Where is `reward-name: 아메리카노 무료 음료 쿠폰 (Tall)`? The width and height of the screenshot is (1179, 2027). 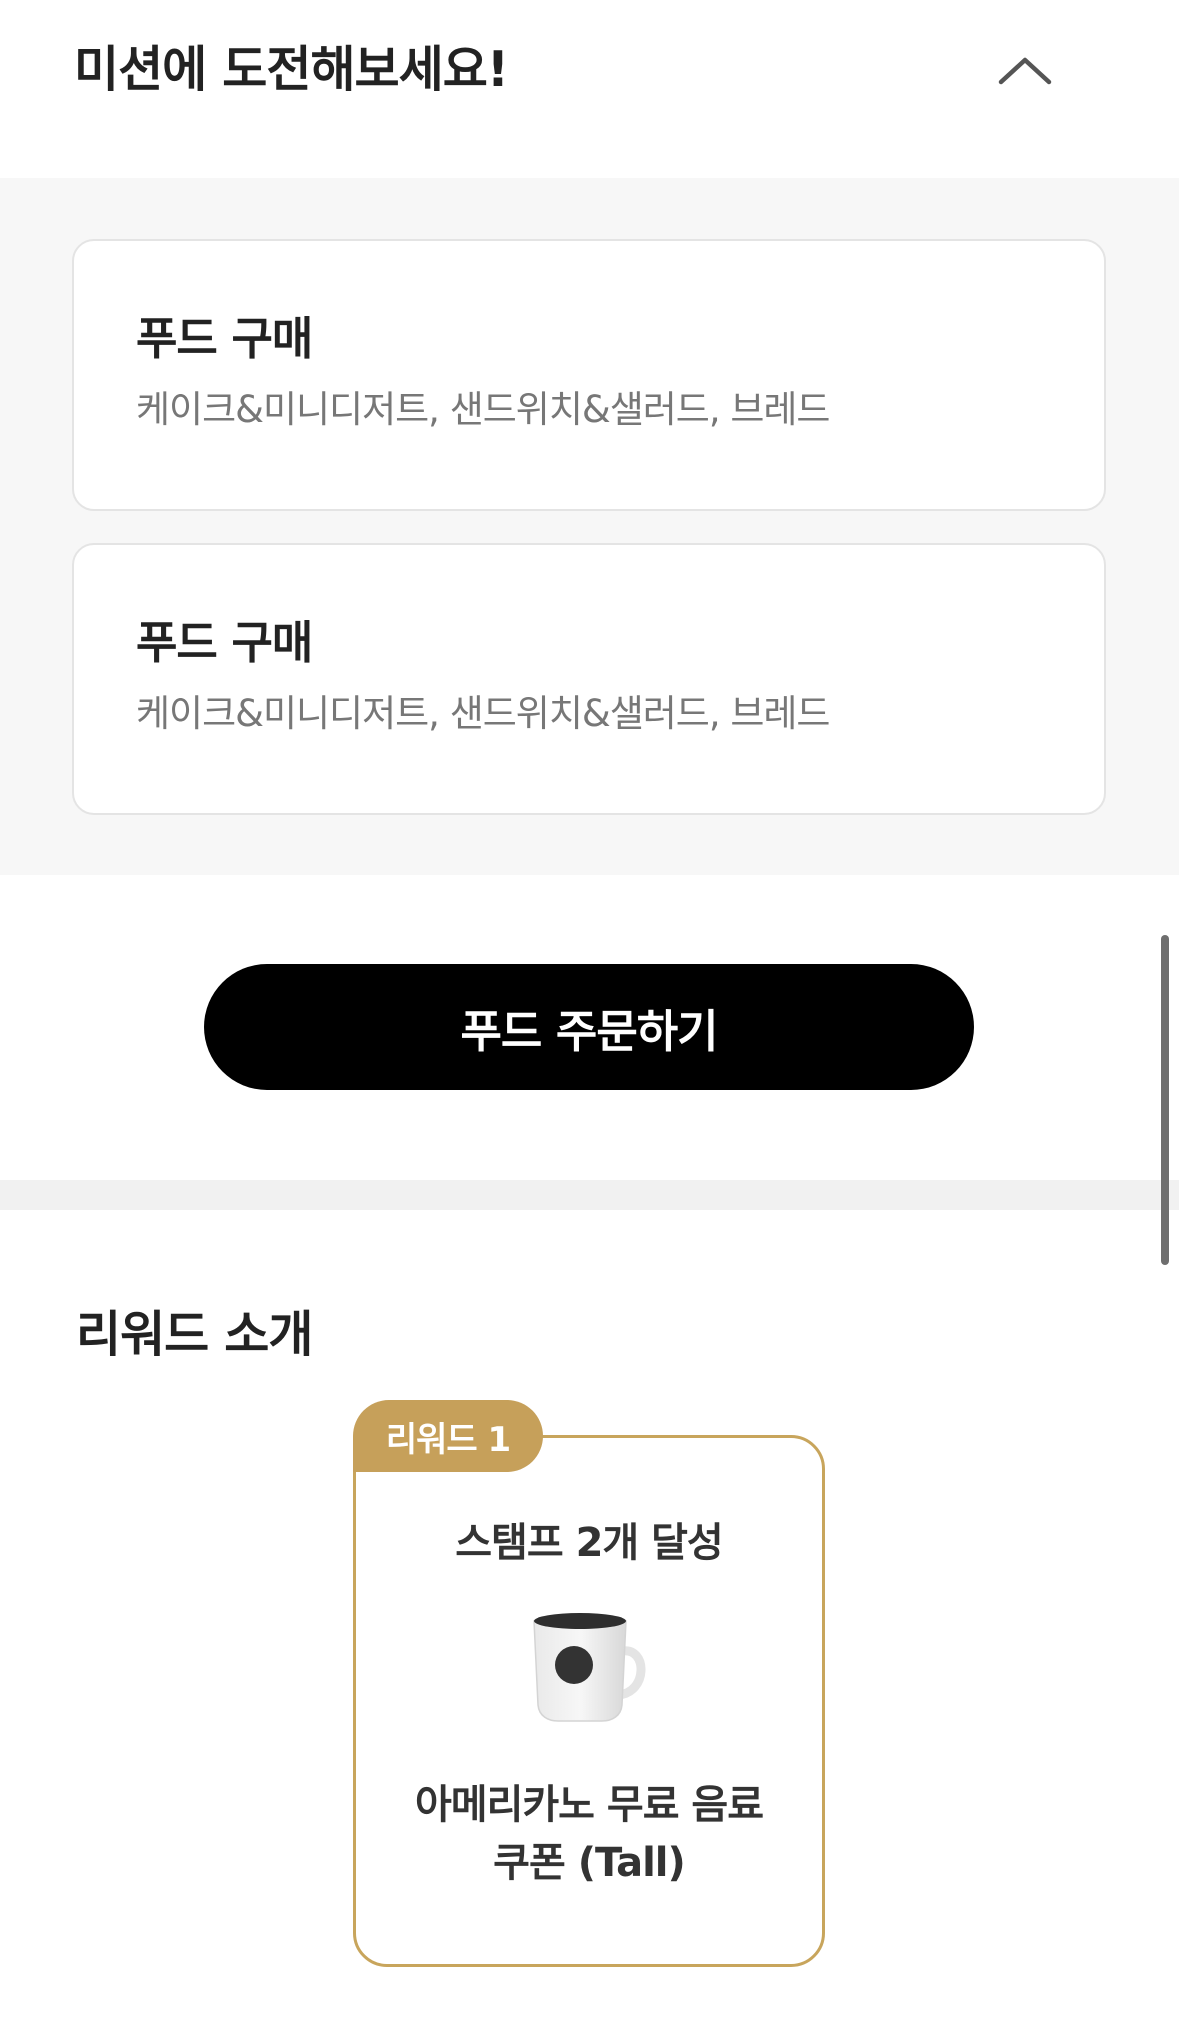 reward-name: 아메리카노 무료 음료 쿠폰 (Tall) is located at coordinates (589, 1834).